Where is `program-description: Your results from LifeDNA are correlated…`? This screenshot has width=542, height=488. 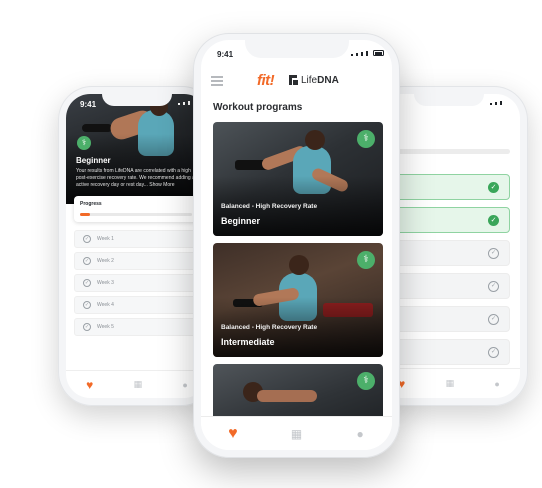 program-description: Your results from LifeDNA are correlated… is located at coordinates (139, 178).